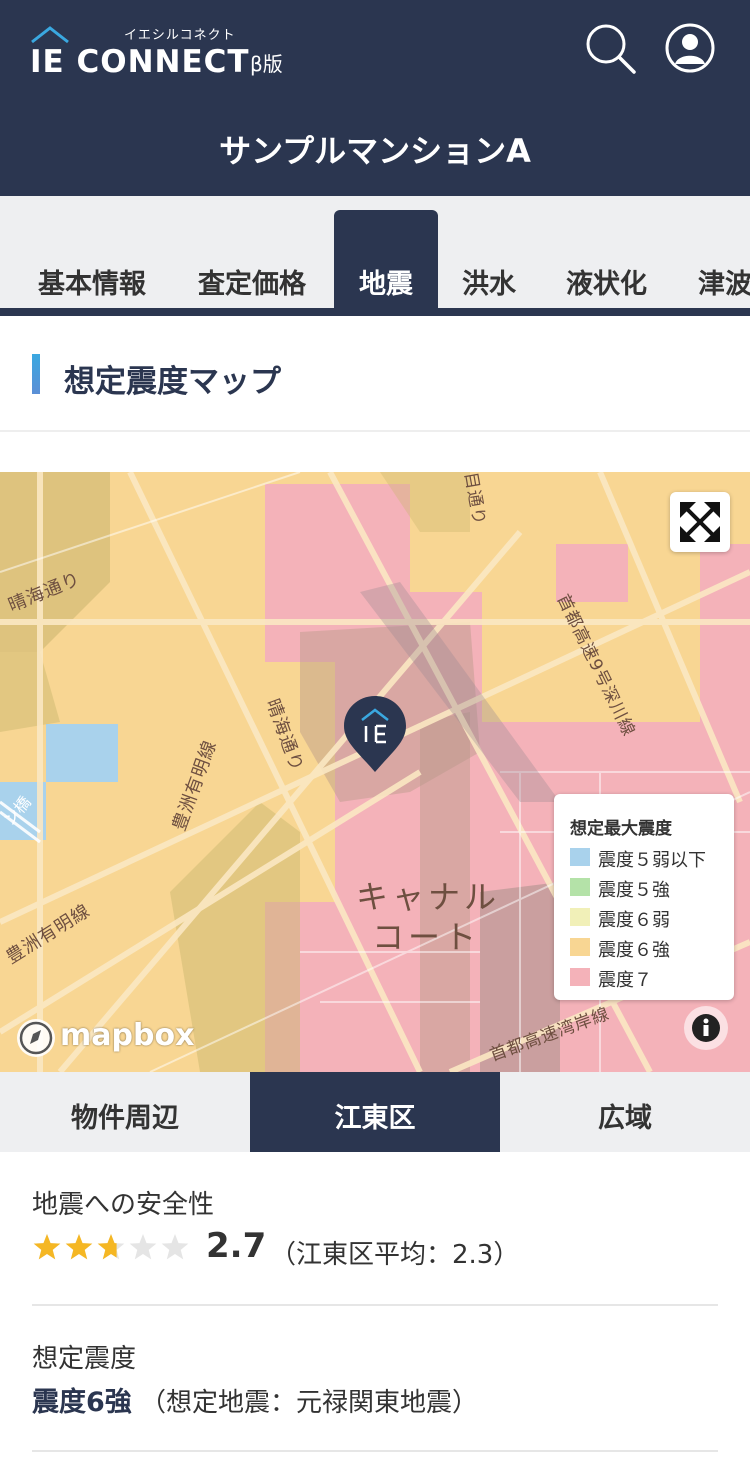 The image size is (750, 1464). I want to click on category-tabs: 基本情報 査定価格 地震 洪水 液状化 津波, so click(375, 256).